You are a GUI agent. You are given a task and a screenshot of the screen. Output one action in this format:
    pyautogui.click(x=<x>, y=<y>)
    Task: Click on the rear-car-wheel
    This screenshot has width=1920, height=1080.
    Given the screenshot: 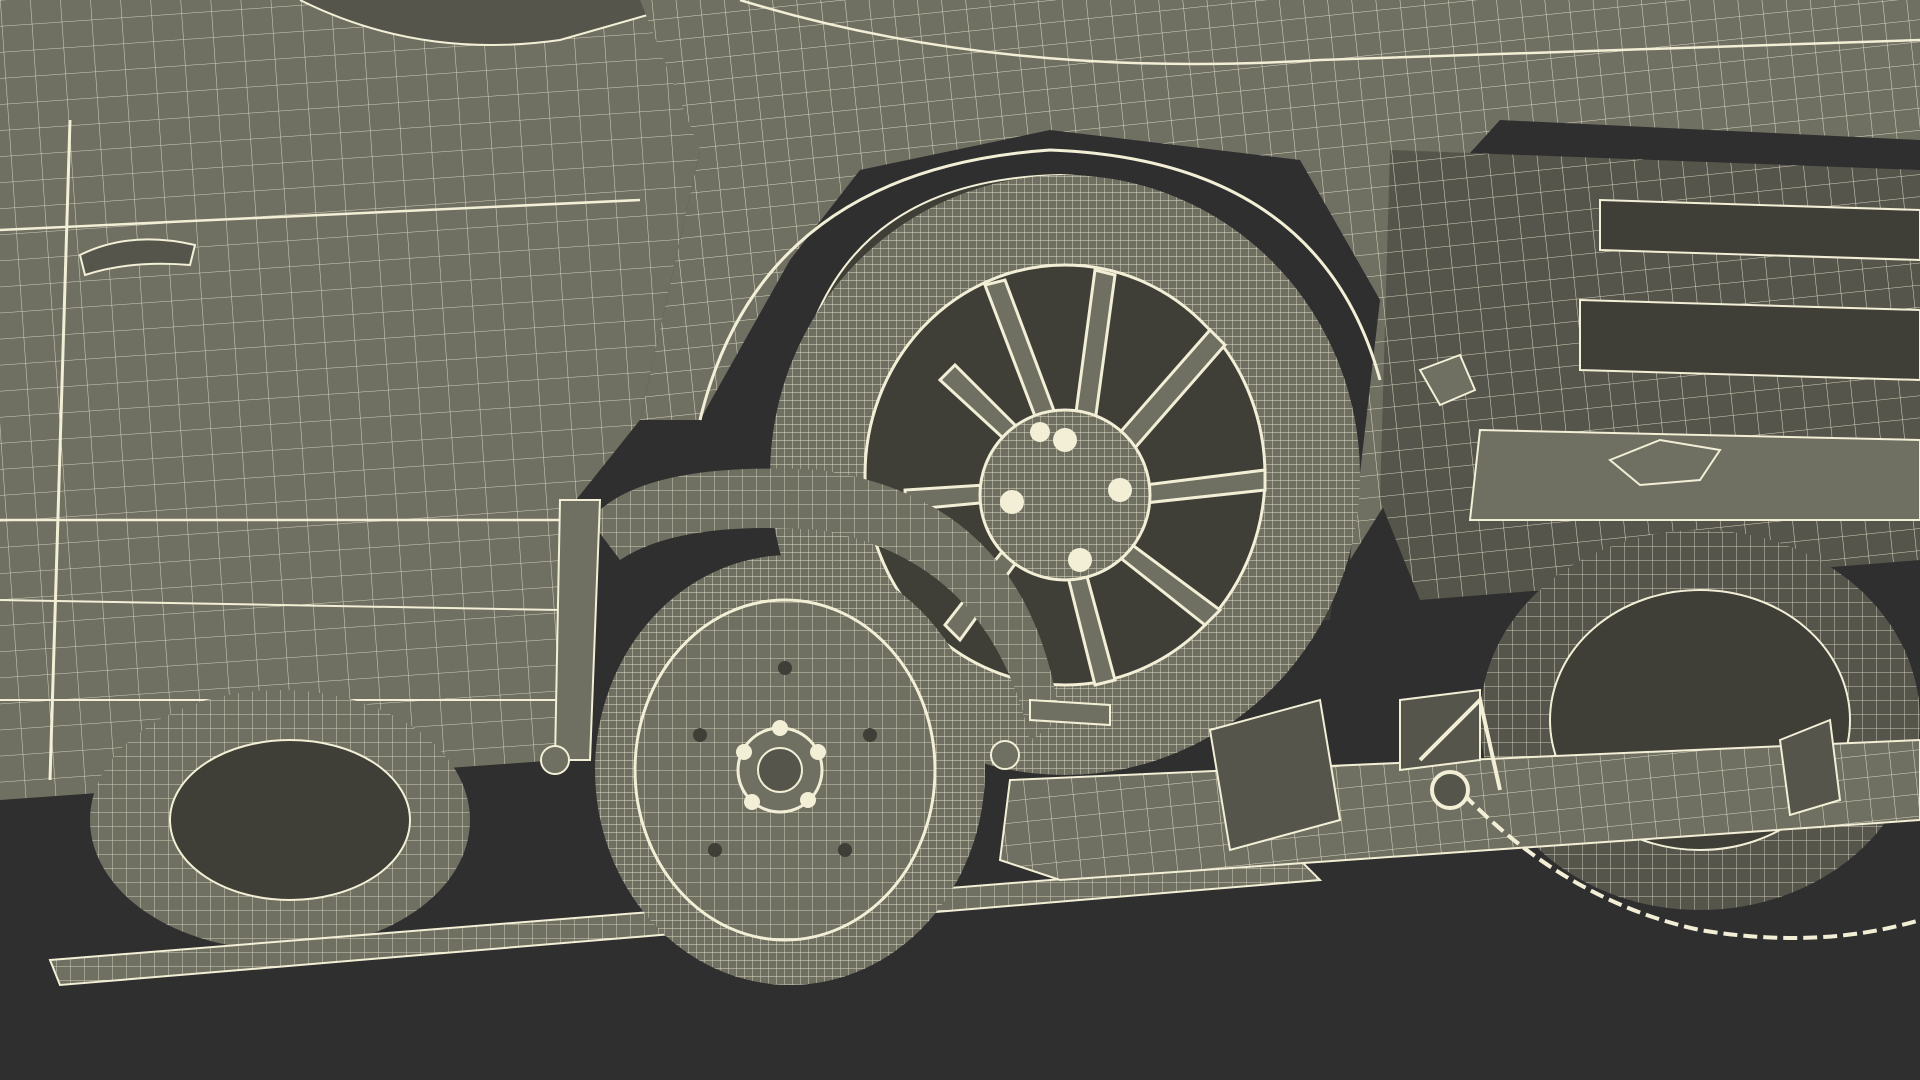 What is the action you would take?
    pyautogui.click(x=280, y=820)
    